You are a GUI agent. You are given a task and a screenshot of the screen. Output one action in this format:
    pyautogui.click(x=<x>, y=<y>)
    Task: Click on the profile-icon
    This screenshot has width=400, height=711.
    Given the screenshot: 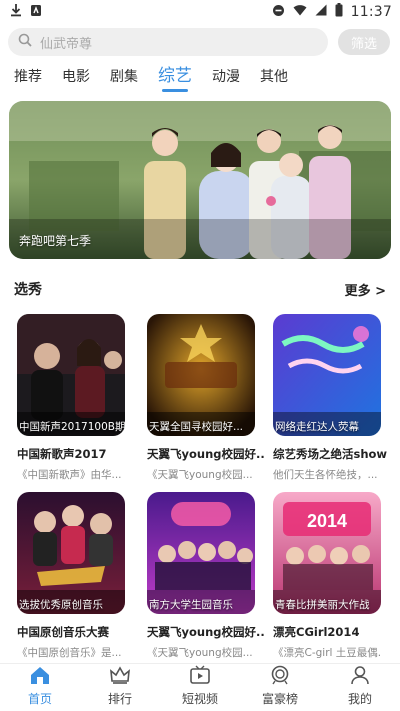 What is the action you would take?
    pyautogui.click(x=360, y=677)
    